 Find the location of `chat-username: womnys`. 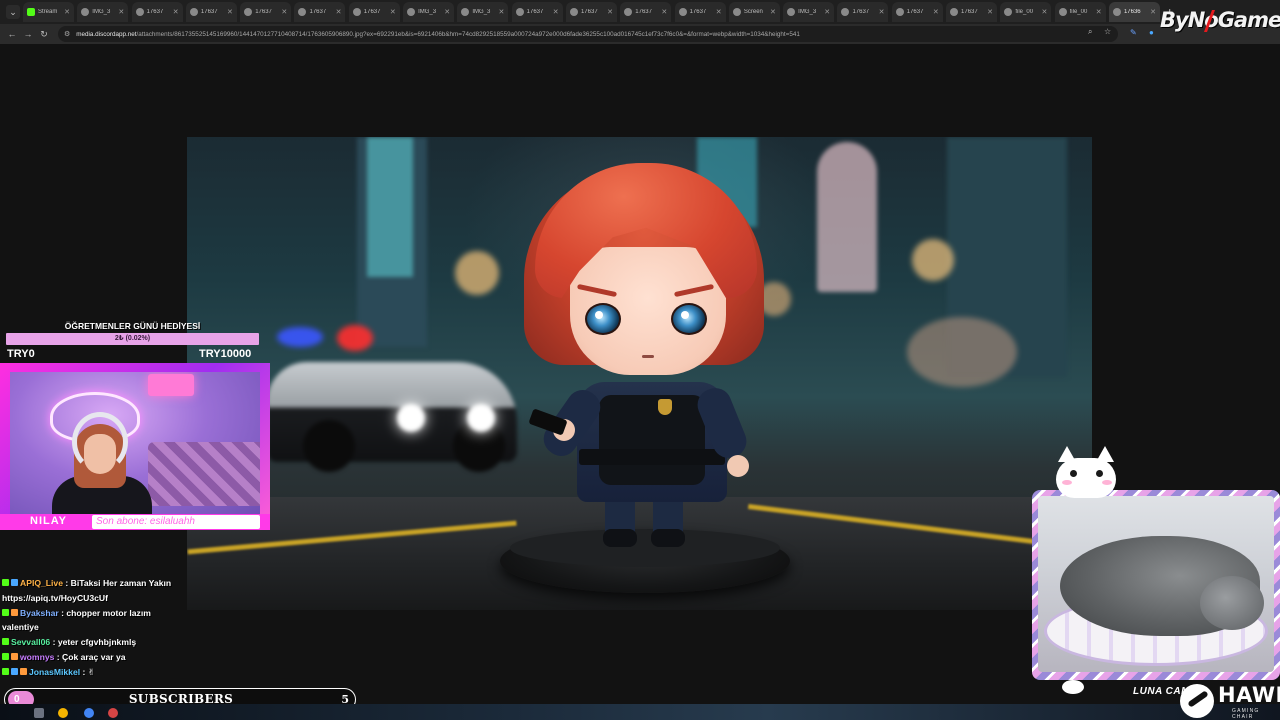

chat-username: womnys is located at coordinates (37, 657).